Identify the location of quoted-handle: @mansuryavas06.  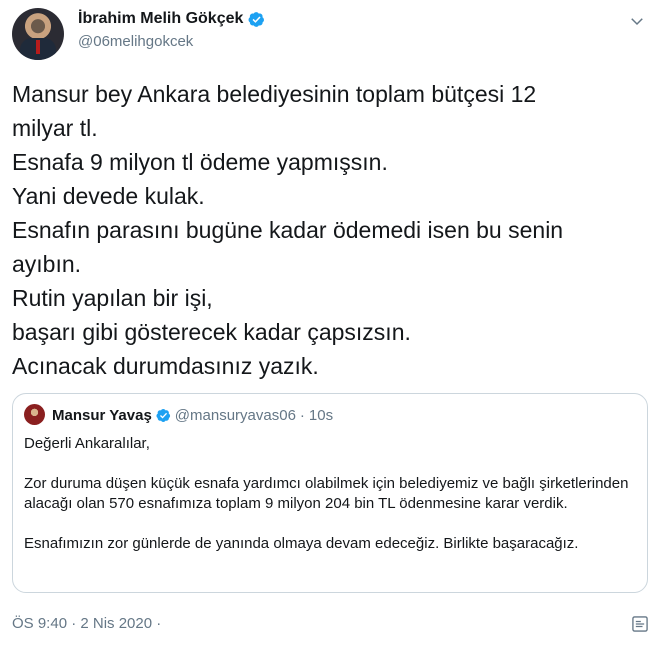
(235, 415).